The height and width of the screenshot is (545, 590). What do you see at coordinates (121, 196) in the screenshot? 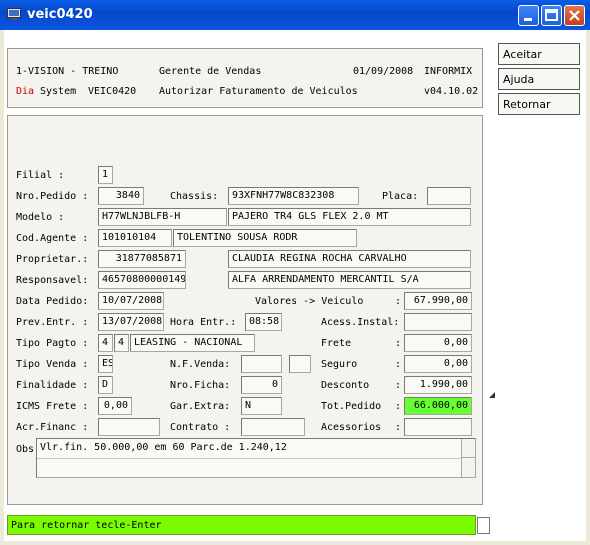
I see `nro-pedido-field: 3840` at bounding box center [121, 196].